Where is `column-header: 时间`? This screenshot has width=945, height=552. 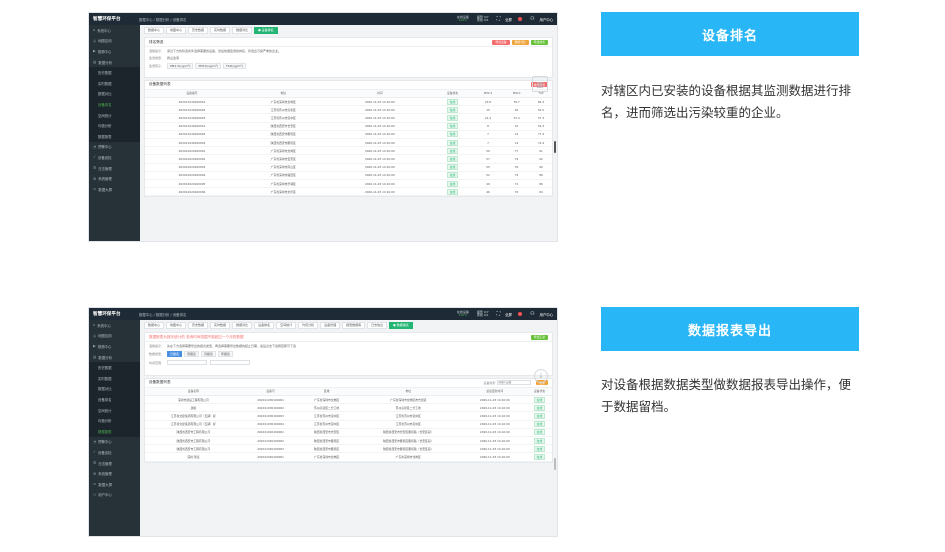
column-header: 时间 is located at coordinates (380, 94).